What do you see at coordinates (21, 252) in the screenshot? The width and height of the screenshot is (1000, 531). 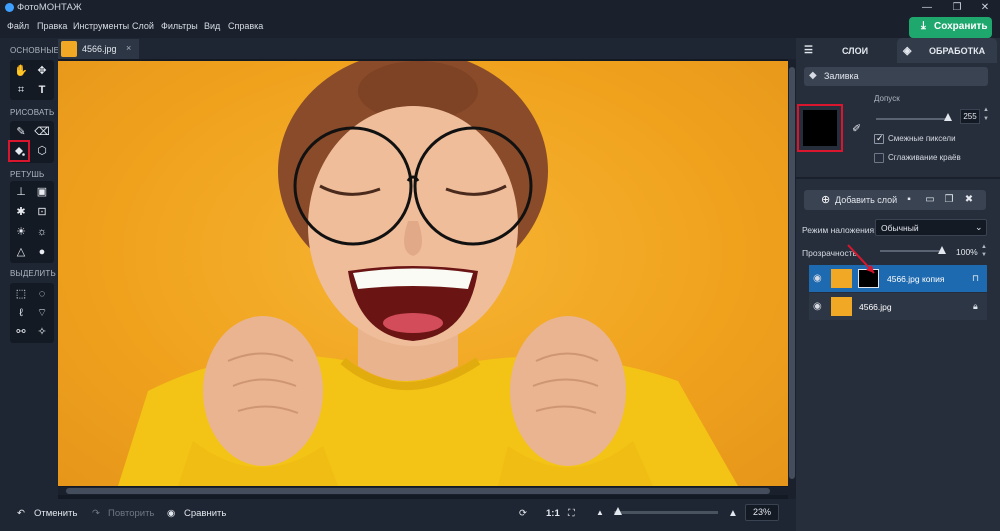 I see `sharpen-icon: △` at bounding box center [21, 252].